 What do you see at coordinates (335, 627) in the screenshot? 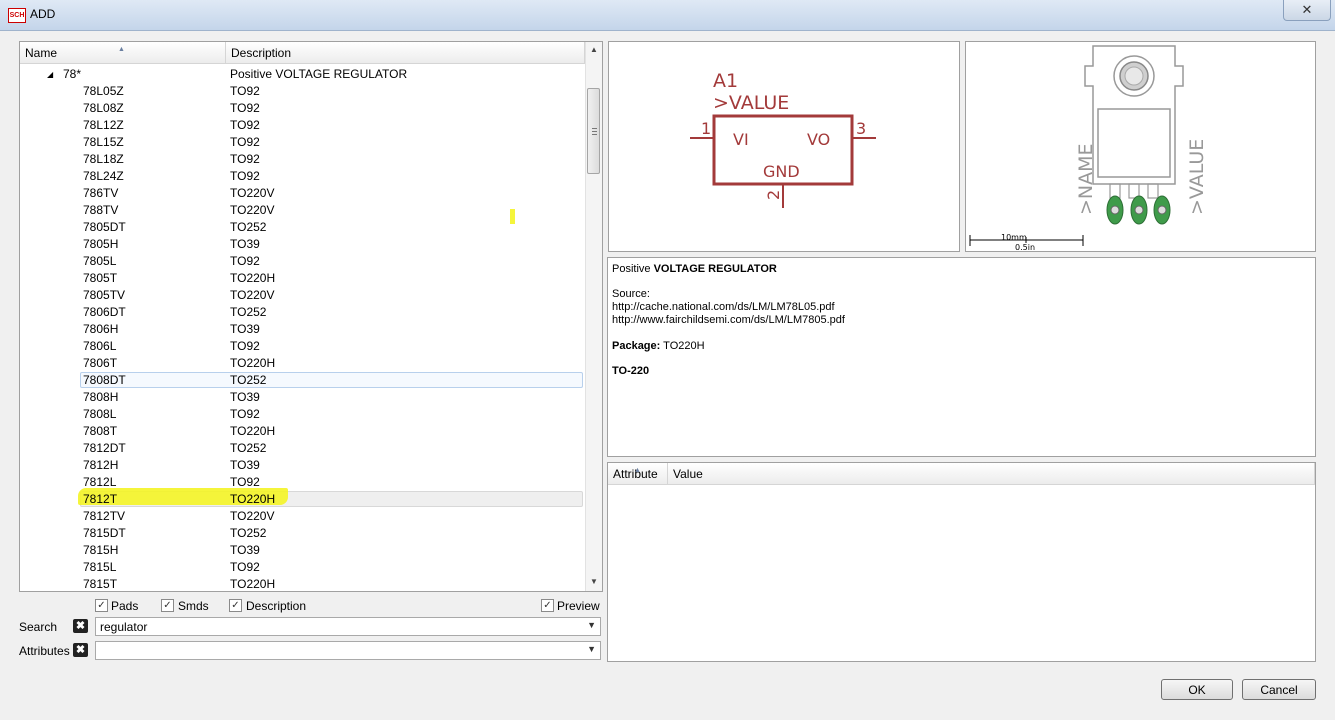
I see `search-input` at bounding box center [335, 627].